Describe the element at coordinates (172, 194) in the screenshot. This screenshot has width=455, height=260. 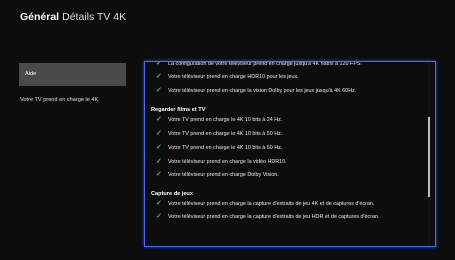
I see `section-title: Capture de jeux` at that location.